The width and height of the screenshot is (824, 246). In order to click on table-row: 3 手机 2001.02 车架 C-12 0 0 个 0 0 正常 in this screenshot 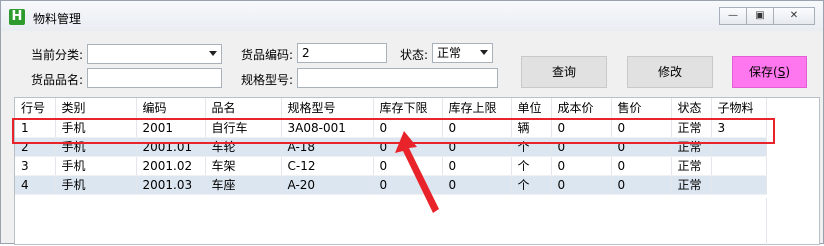, I will do `click(391, 166)`.